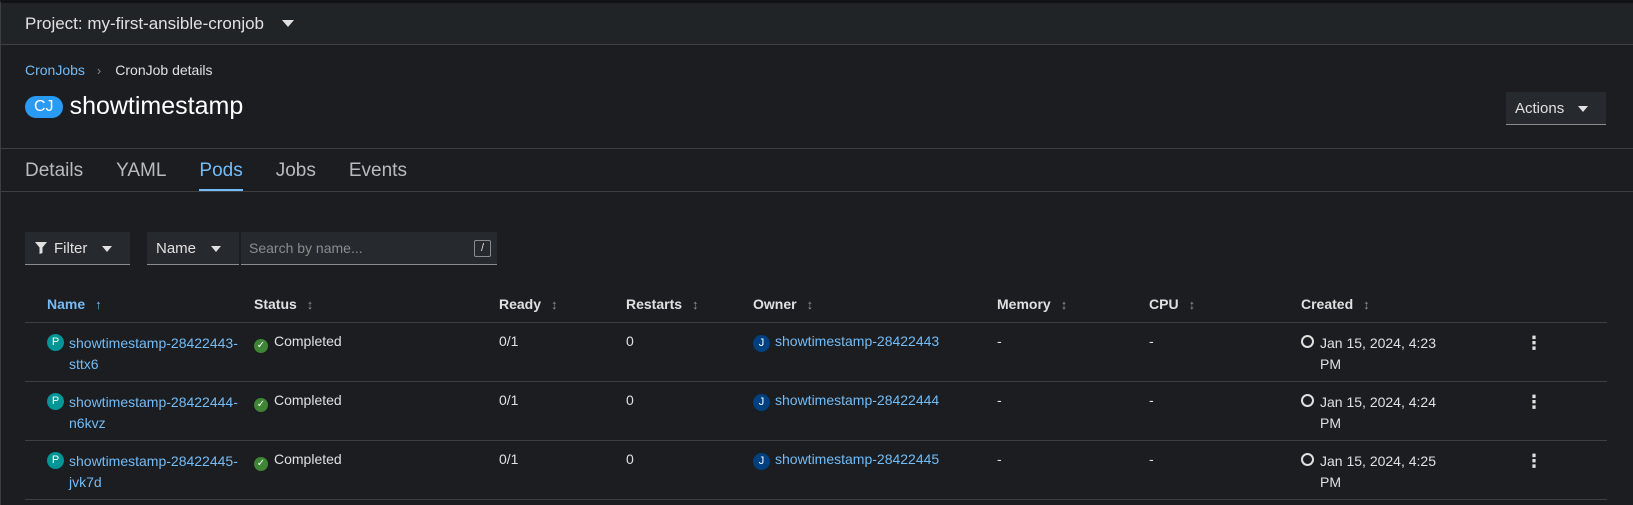 The width and height of the screenshot is (1633, 505). What do you see at coordinates (689, 304) in the screenshot?
I see `column-header-restarts: Restarts ↕` at bounding box center [689, 304].